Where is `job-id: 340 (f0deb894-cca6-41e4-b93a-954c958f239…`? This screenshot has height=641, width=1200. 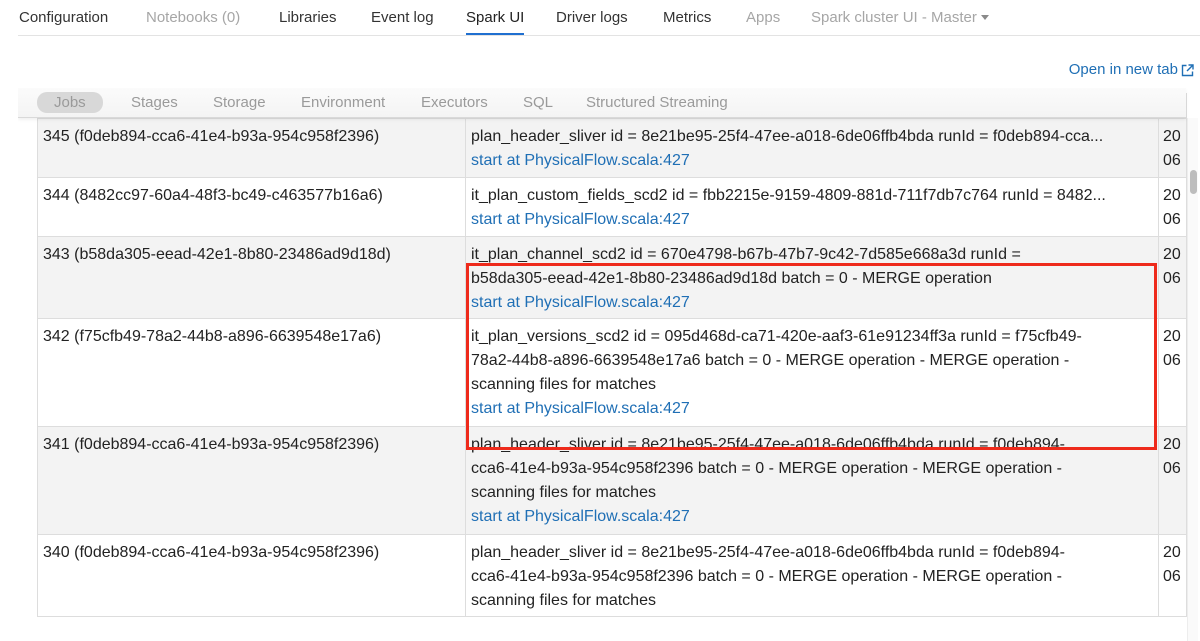 job-id: 340 (f0deb894-cca6-41e4-b93a-954c958f239… is located at coordinates (211, 552).